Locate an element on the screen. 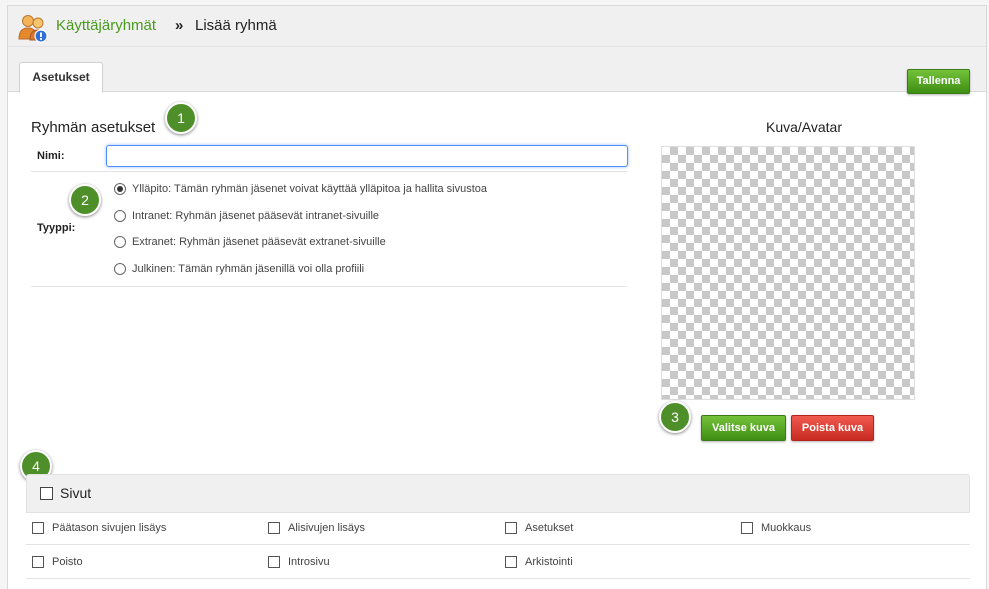  choose-image-button: Valitse kuva is located at coordinates (743, 428).